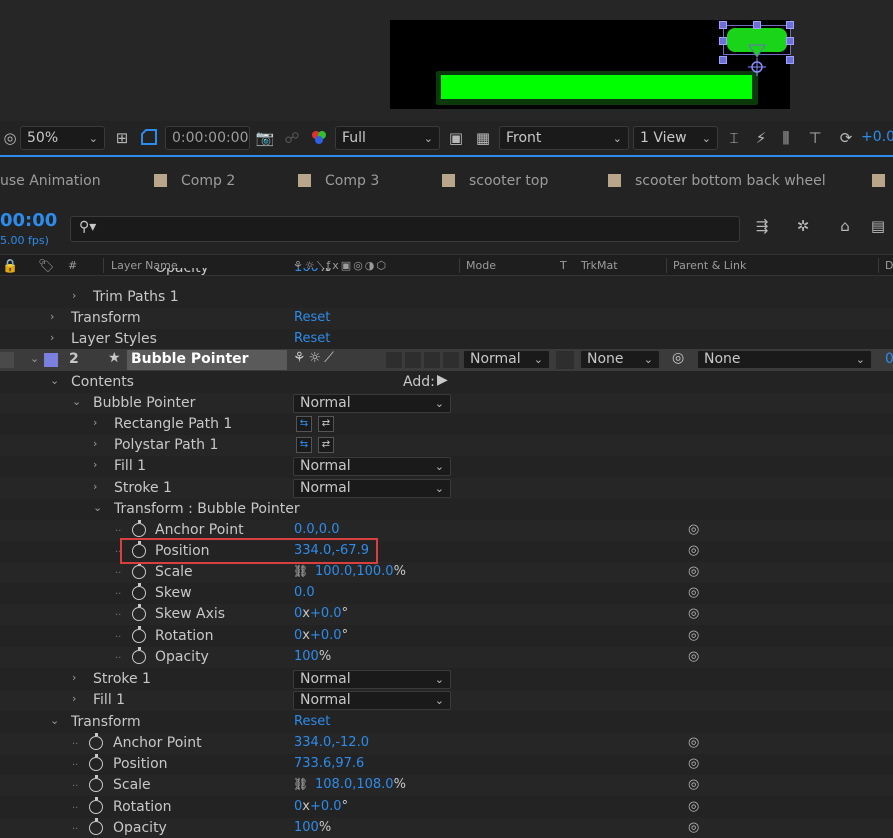 Image resolution: width=893 pixels, height=838 pixels. I want to click on fast-draft-icon: ⚡, so click(761, 138).